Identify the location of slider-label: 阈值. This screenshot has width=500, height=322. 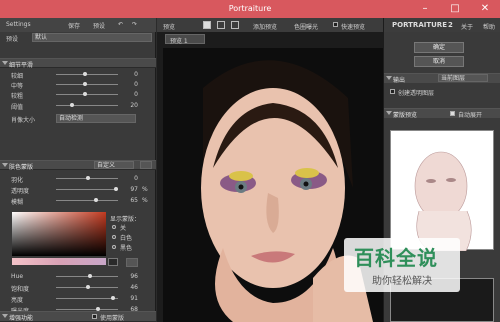
(17, 107).